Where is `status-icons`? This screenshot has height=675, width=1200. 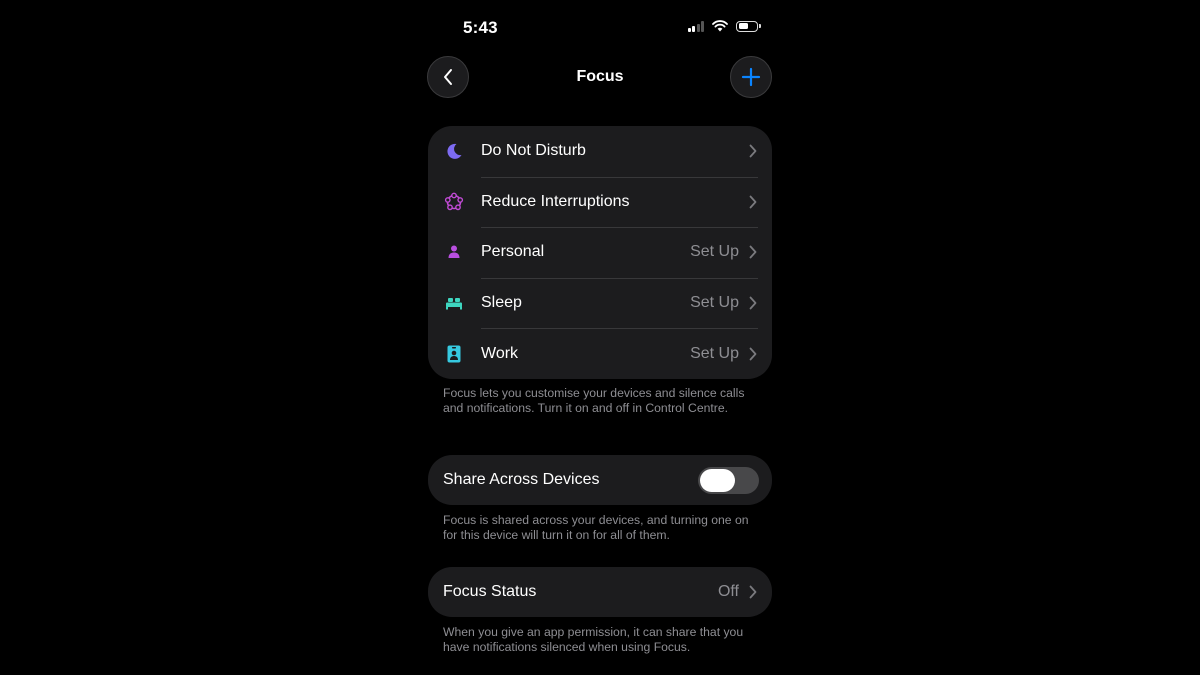 status-icons is located at coordinates (724, 26).